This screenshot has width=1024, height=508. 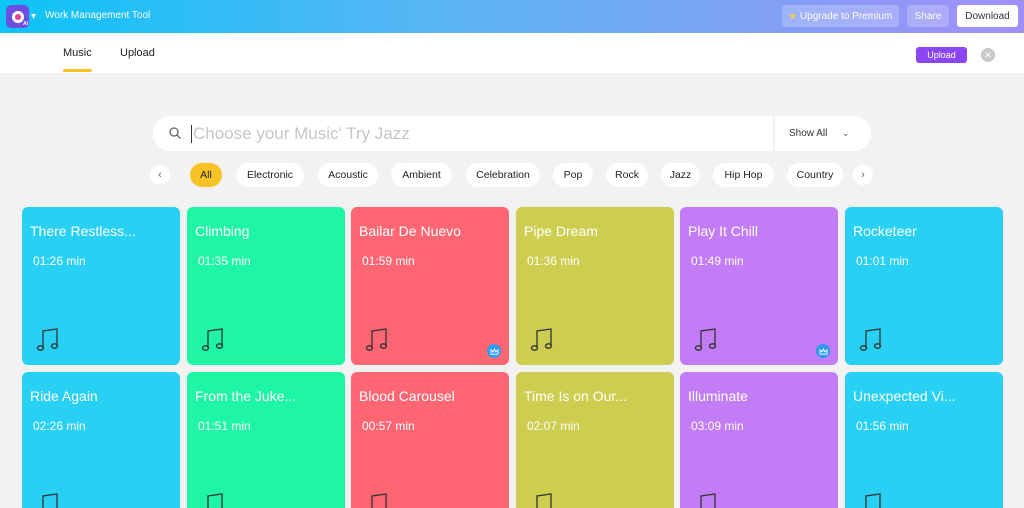 I want to click on track-duration: 01:56 min, so click(x=882, y=426).